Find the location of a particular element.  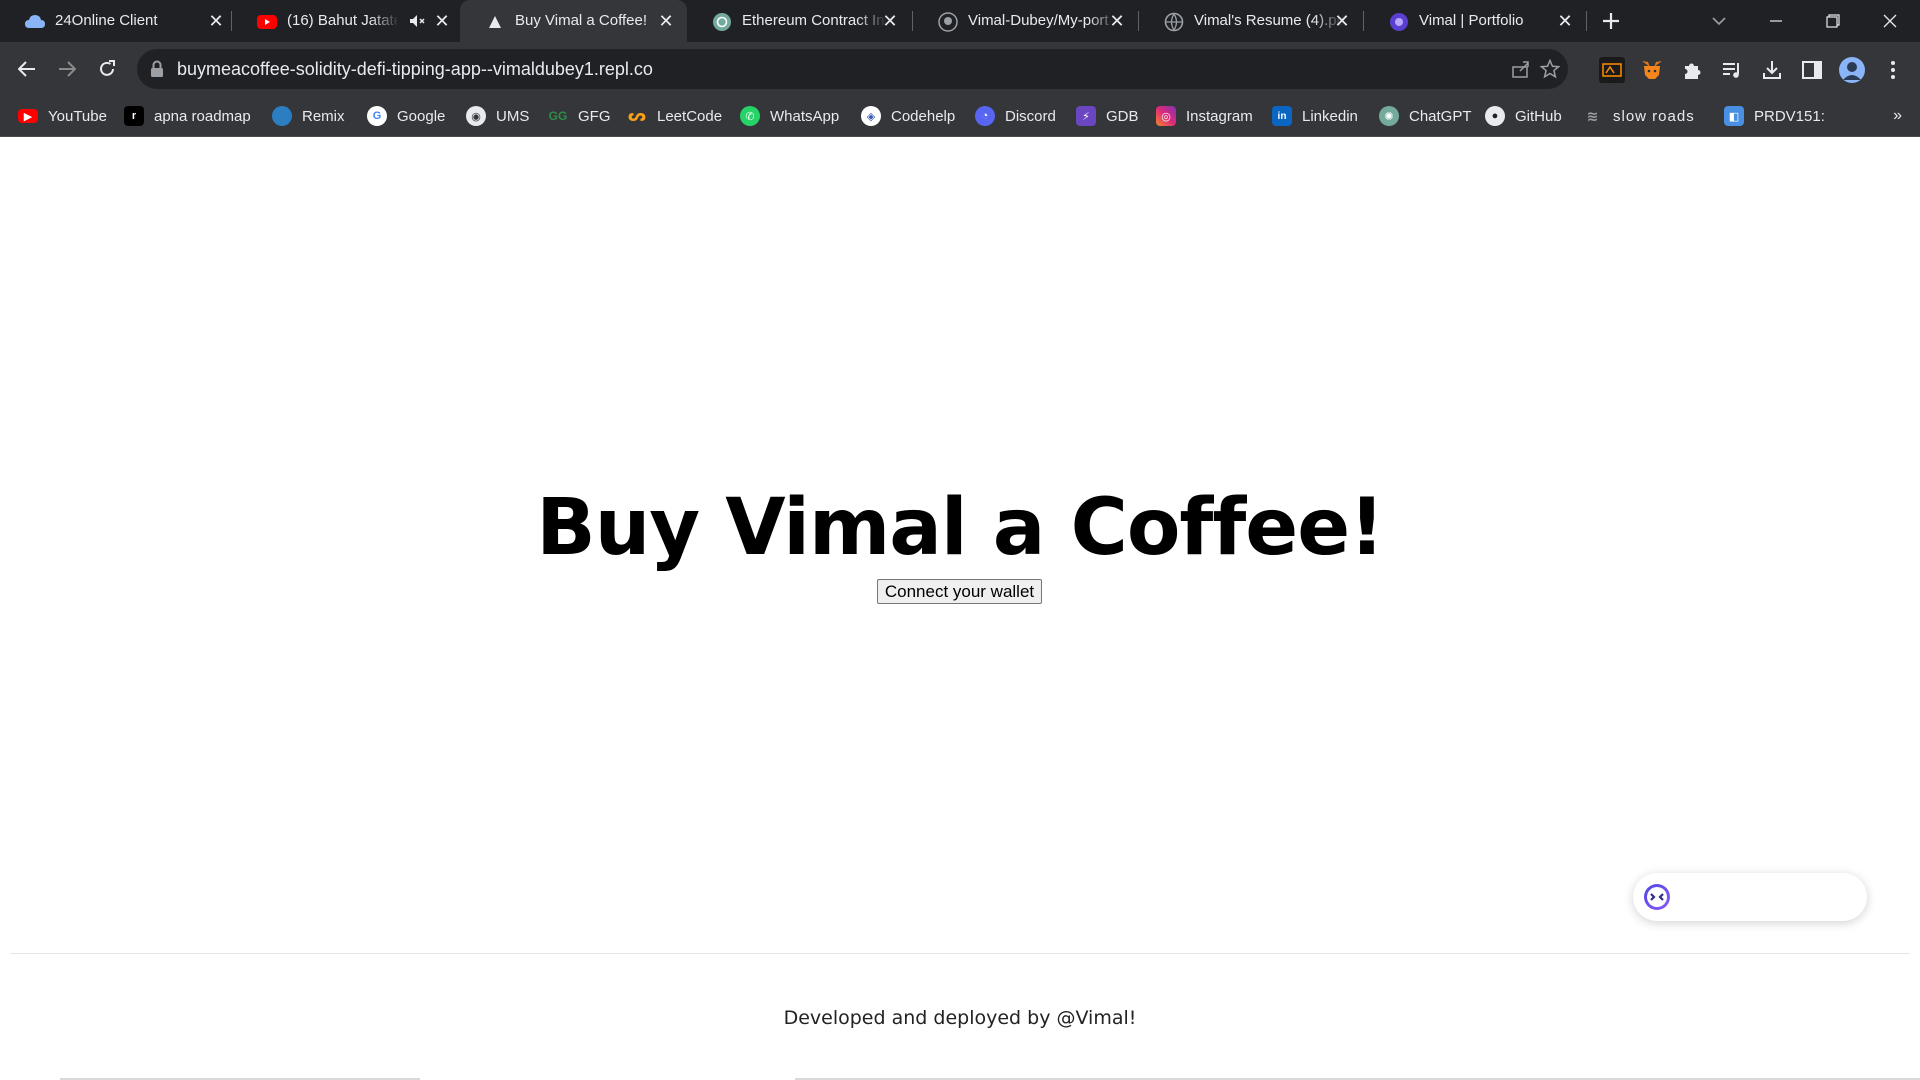

bookmark-discord: ◔ Discord is located at coordinates (1015, 116).